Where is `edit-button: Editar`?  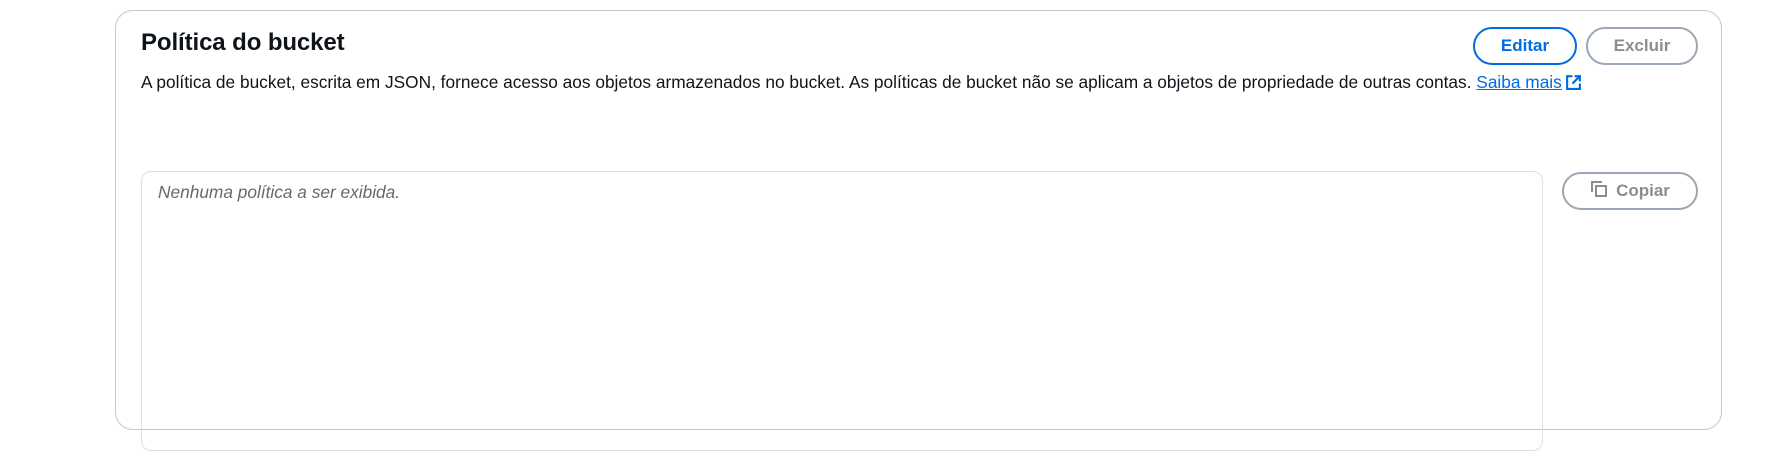 edit-button: Editar is located at coordinates (1525, 46).